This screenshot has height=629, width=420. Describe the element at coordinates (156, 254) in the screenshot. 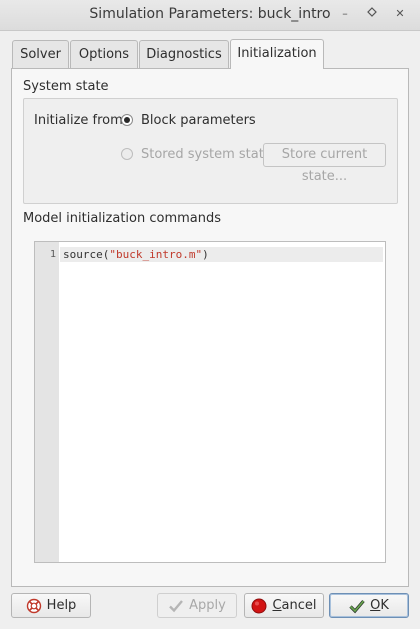

I see `code-string: "buck_intro.m"` at that location.